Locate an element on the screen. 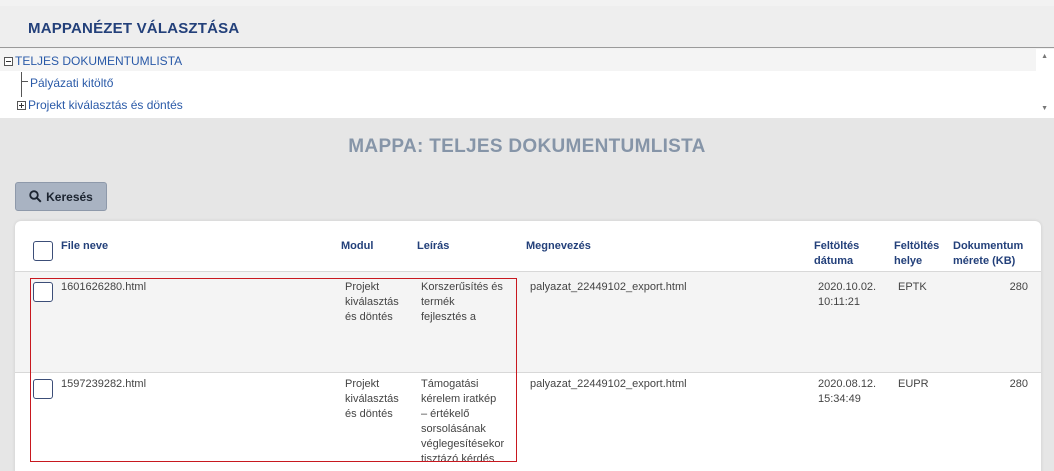 This screenshot has width=1054, height=471. file-name-cell: 1601626280.html is located at coordinates (103, 287).